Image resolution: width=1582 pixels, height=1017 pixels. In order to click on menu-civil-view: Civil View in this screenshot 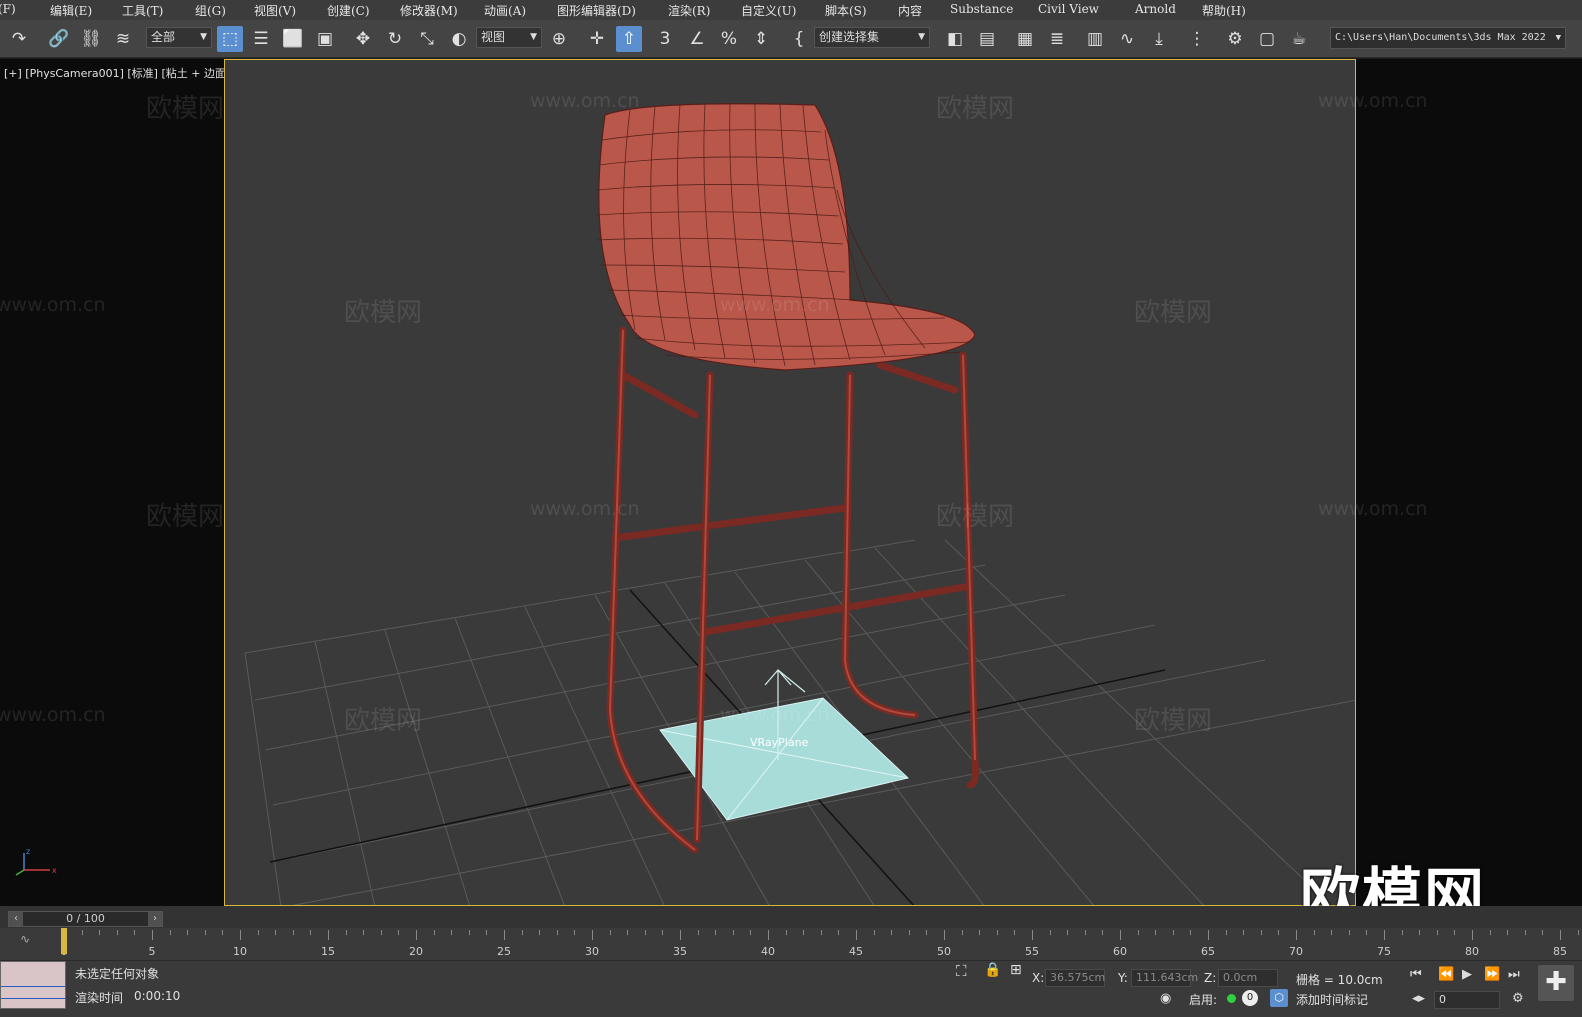, I will do `click(1068, 9)`.